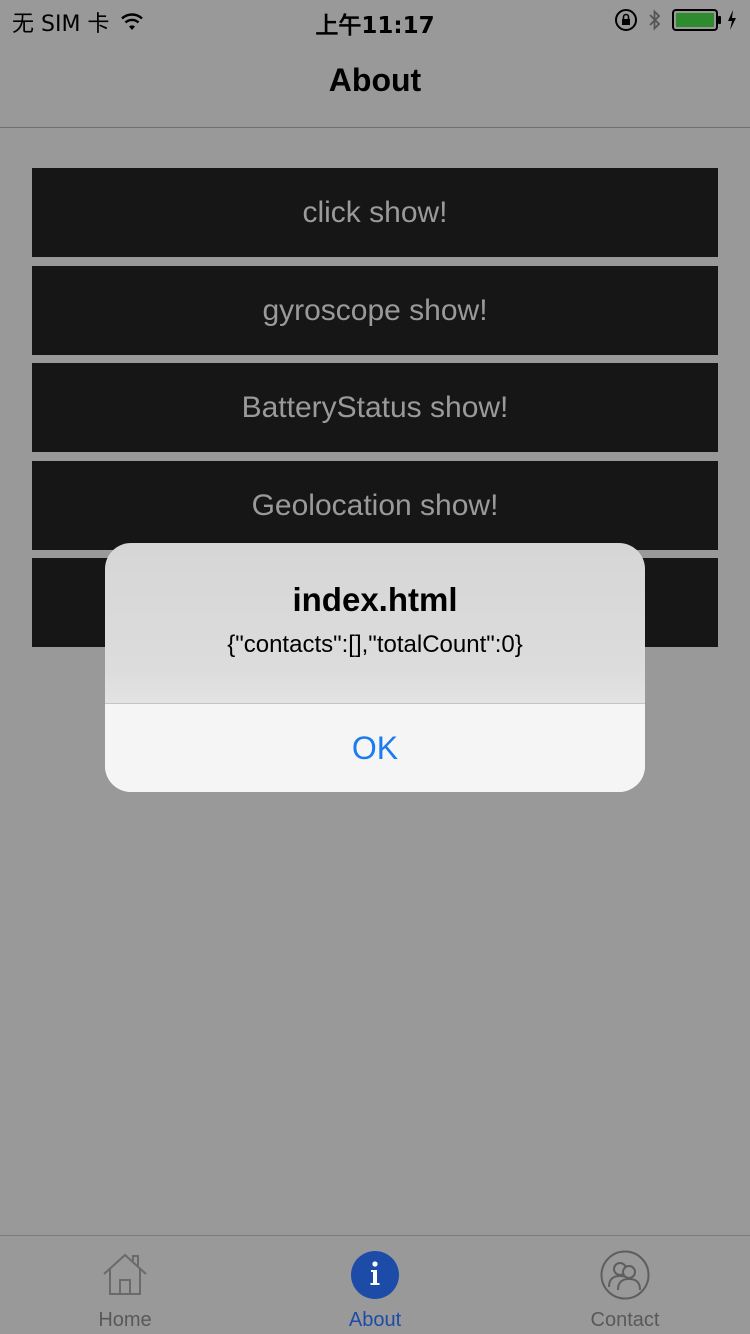 The image size is (750, 1334). I want to click on click-show-button: click show!, so click(375, 212).